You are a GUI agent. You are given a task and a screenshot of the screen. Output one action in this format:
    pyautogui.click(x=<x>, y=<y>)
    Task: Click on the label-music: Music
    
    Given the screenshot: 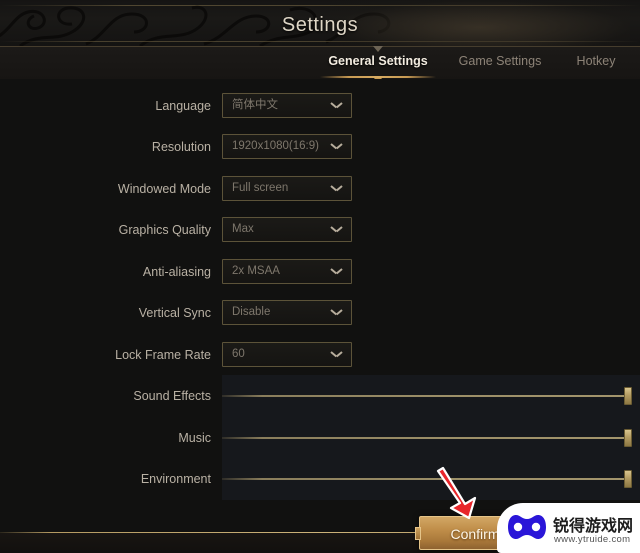 What is the action you would take?
    pyautogui.click(x=194, y=438)
    